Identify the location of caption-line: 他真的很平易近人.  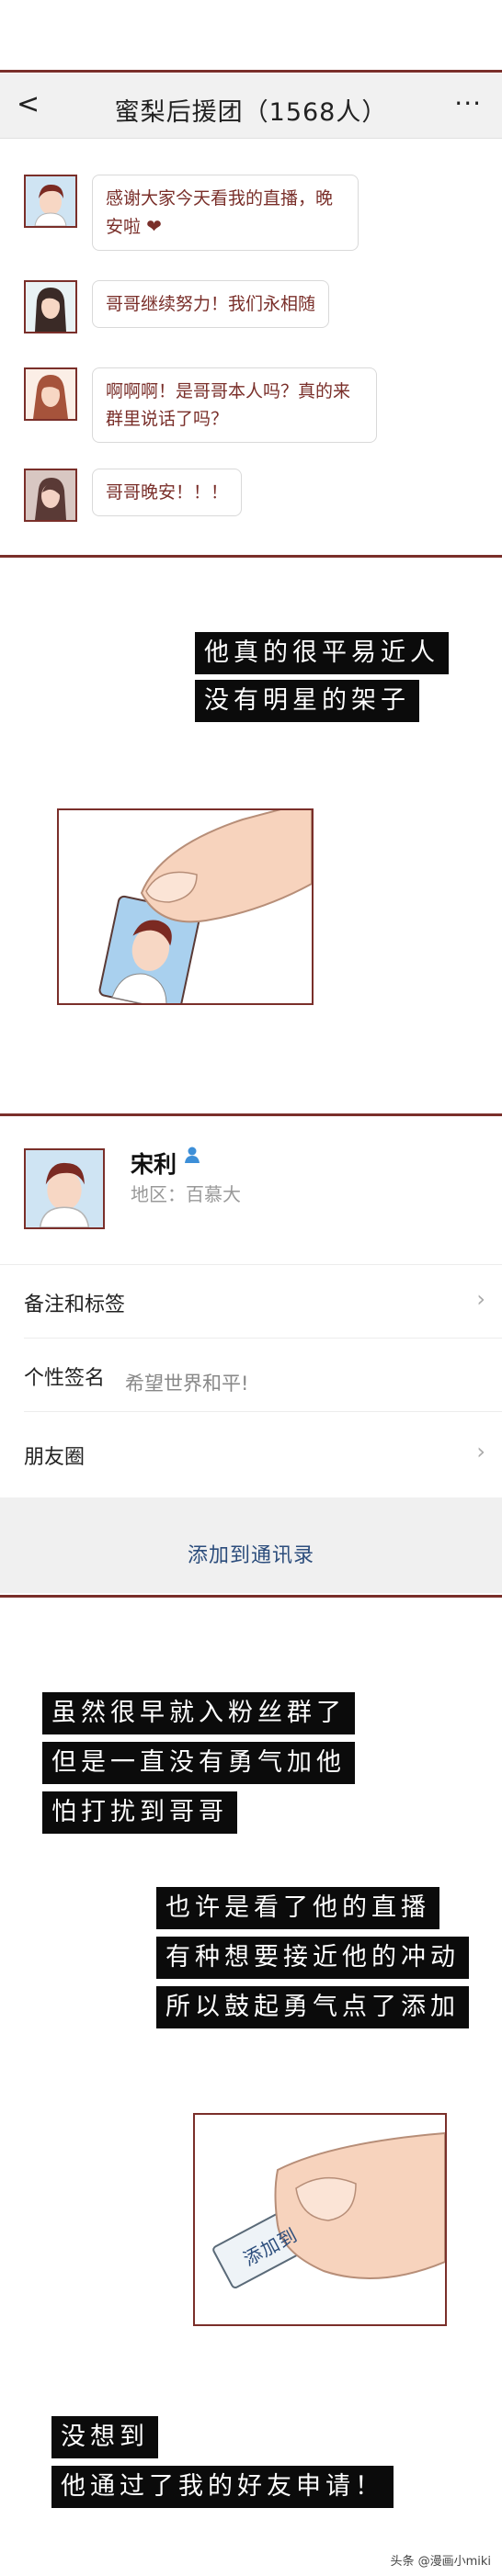
(322, 653).